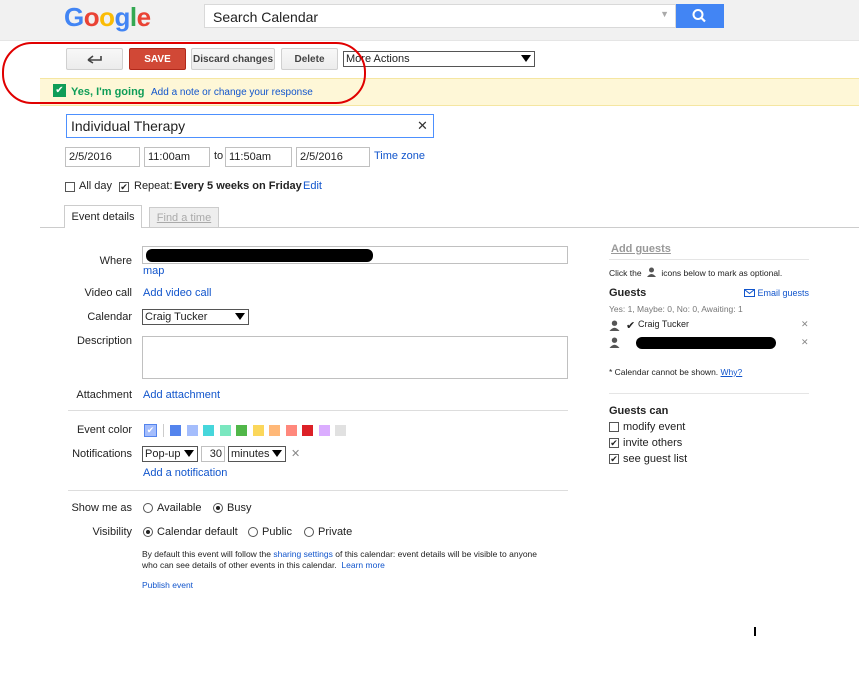  What do you see at coordinates (664, 372) in the screenshot?
I see `calendar-note-text: * Calendar cannot be shown.` at bounding box center [664, 372].